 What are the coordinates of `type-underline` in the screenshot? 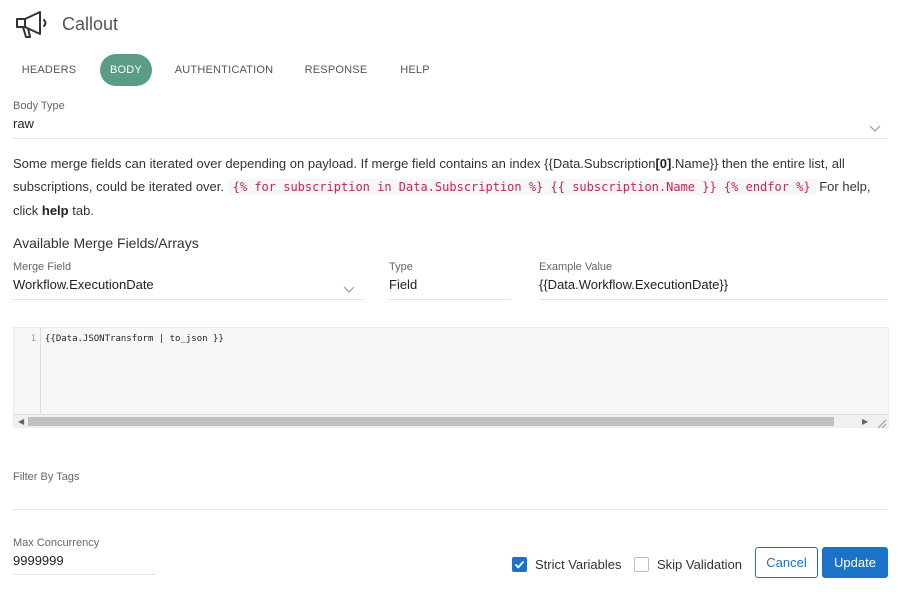 It's located at (450, 299).